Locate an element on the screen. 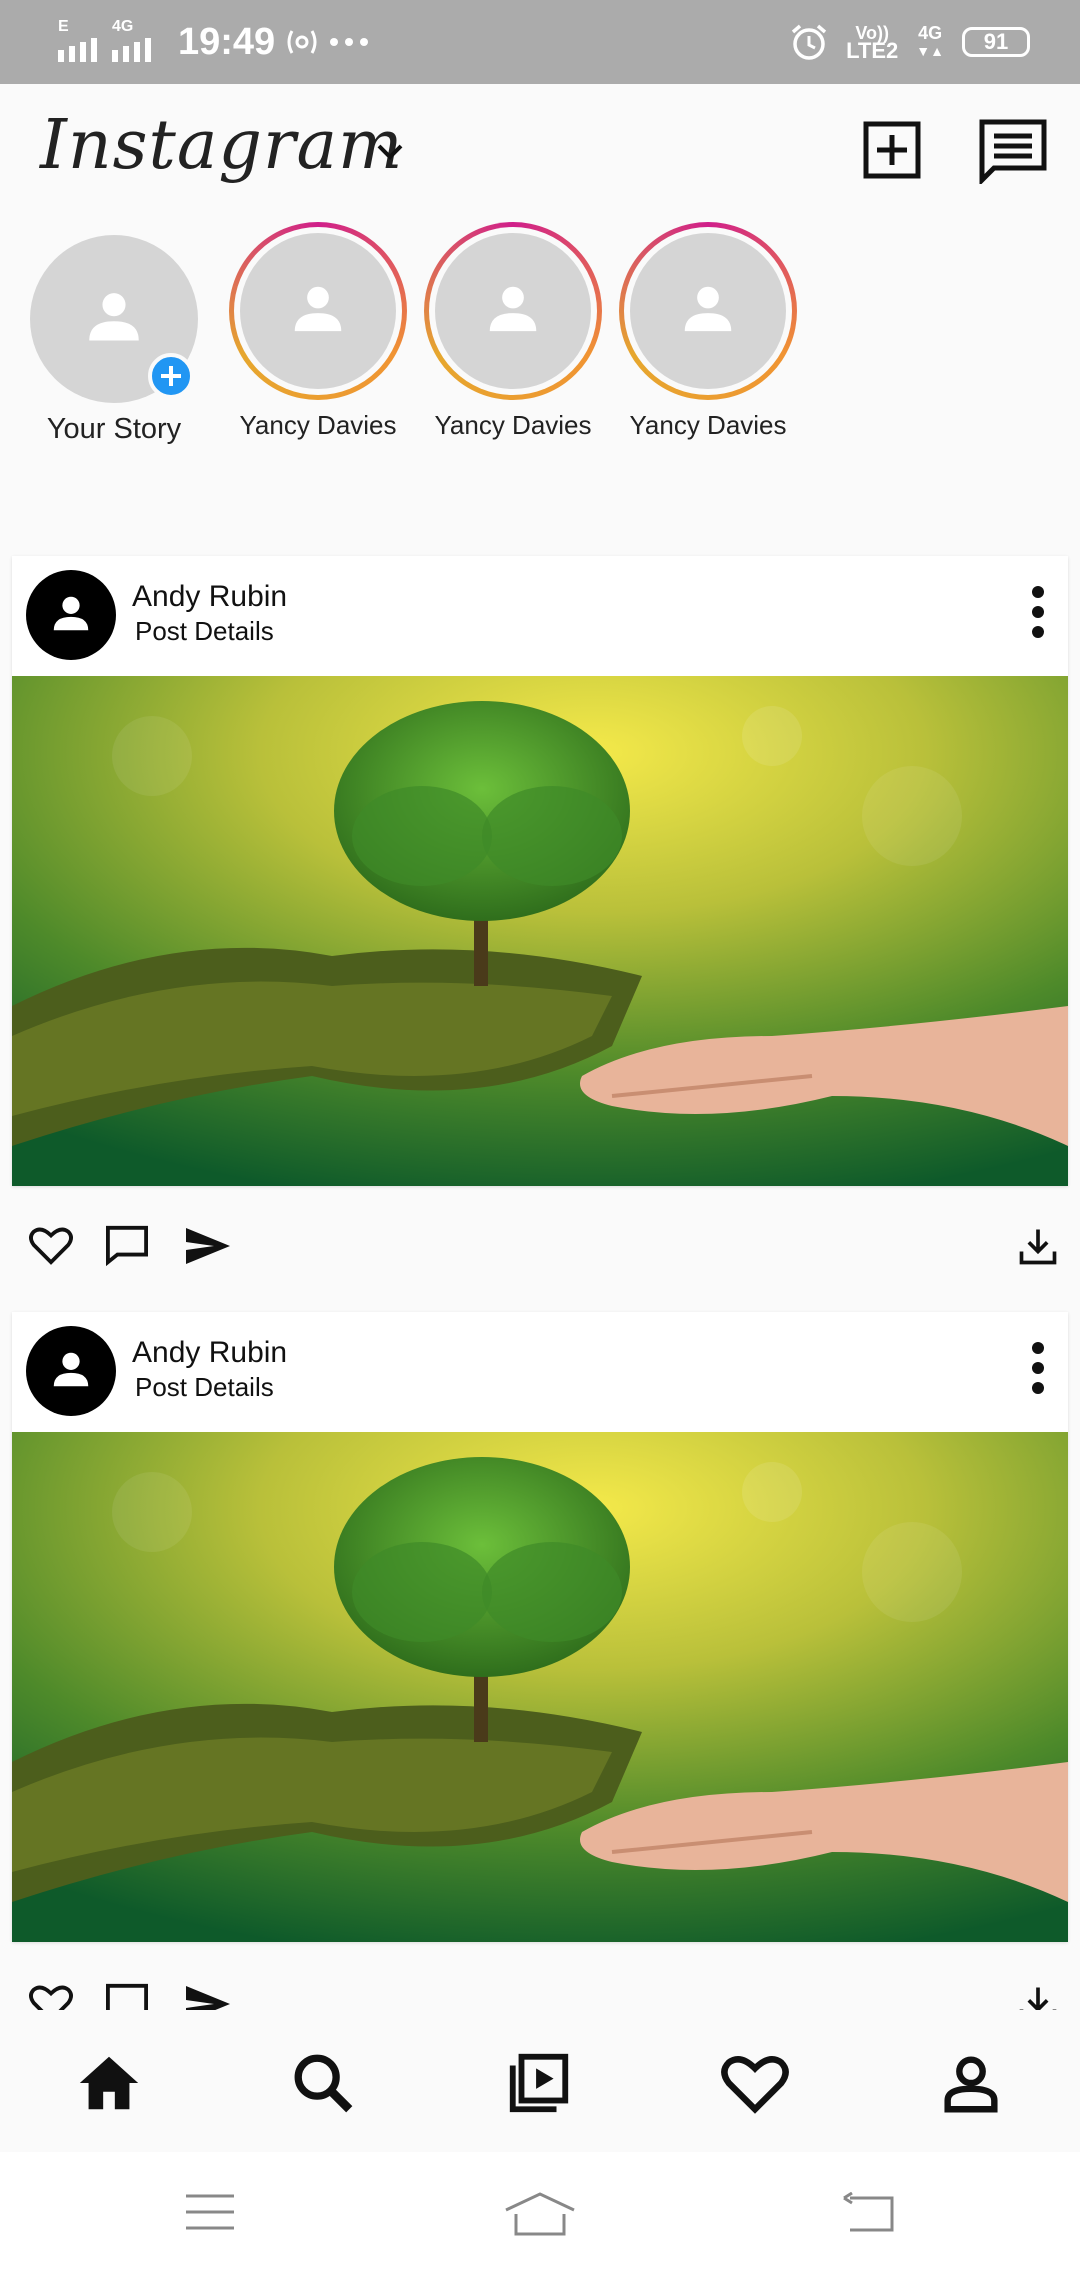 The width and height of the screenshot is (1080, 2280). home-icon is located at coordinates (109, 2083).